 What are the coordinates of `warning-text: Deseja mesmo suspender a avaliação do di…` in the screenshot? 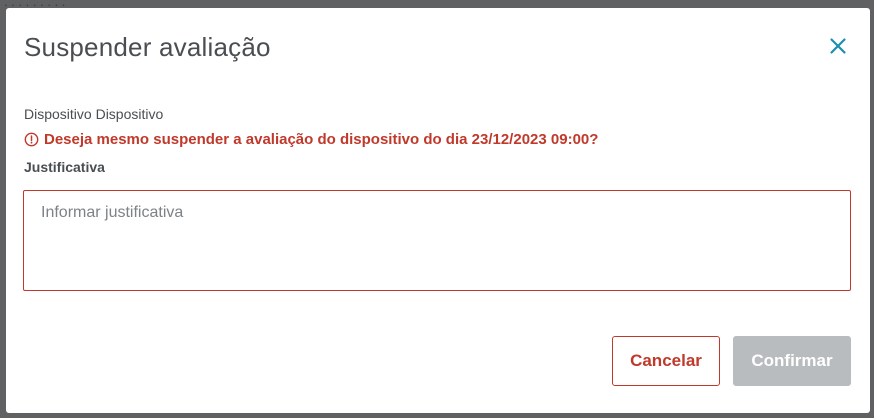 It's located at (321, 139).